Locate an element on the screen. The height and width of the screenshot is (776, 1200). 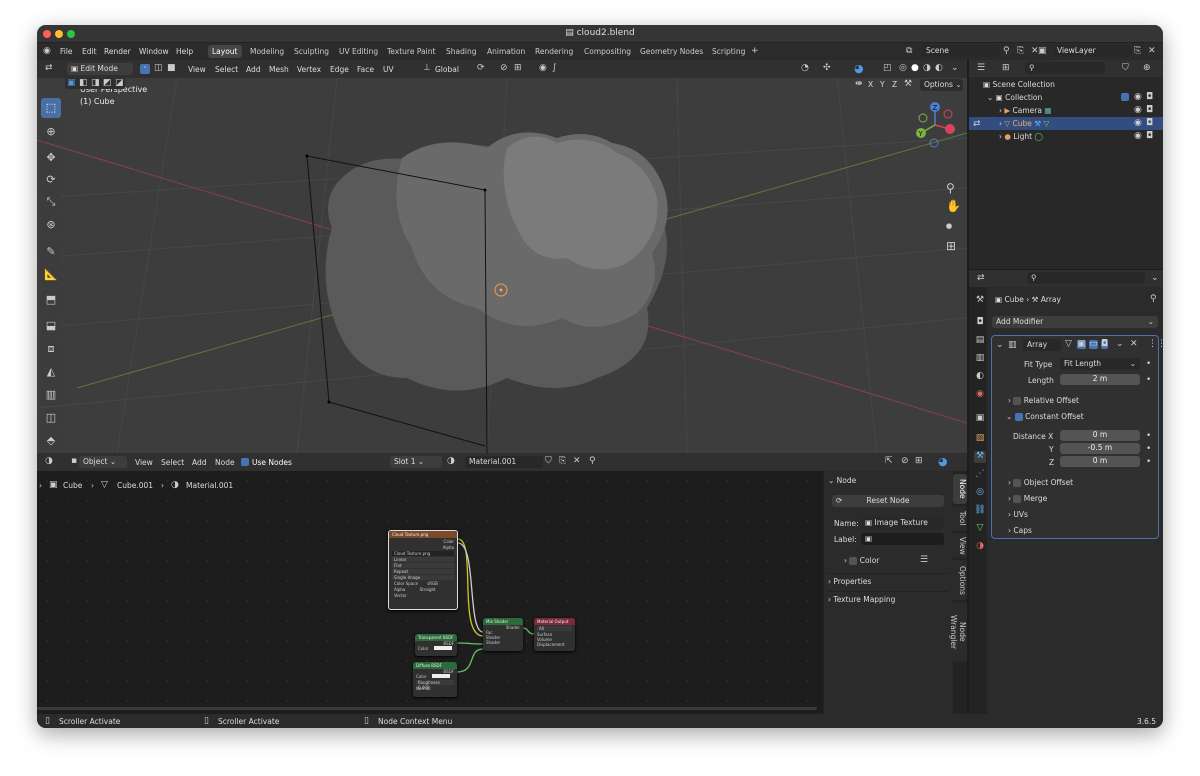
select-subtract-icon: ◨ is located at coordinates (95, 83).